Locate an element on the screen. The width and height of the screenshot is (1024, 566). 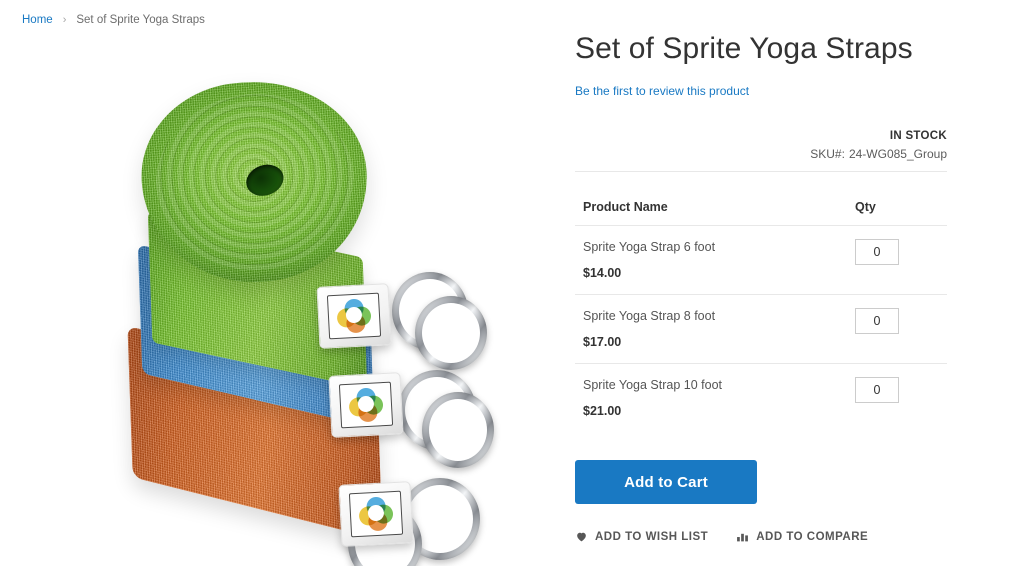
sku-label: SKU#: is located at coordinates (827, 154).